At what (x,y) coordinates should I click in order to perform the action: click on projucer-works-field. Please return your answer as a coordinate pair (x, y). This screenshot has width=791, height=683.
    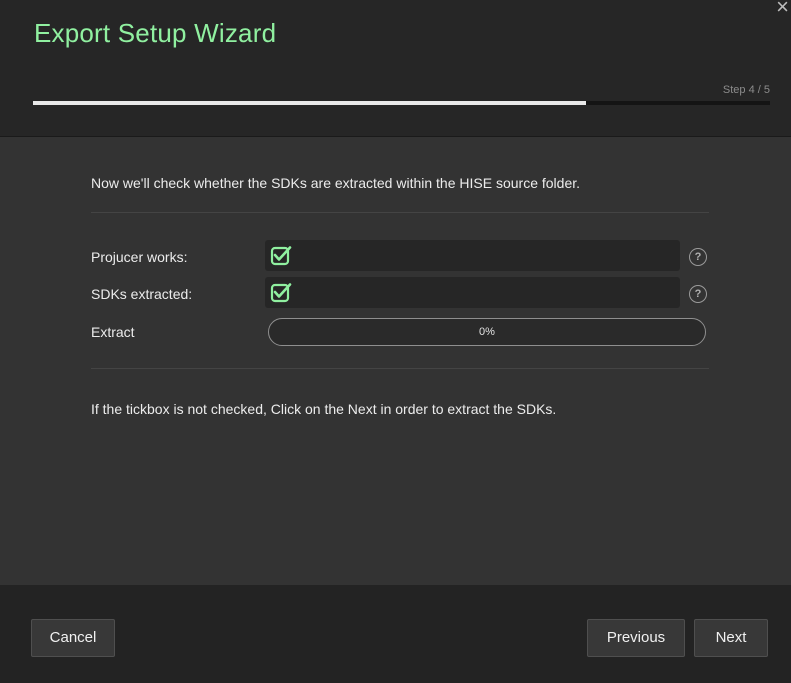
    Looking at the image, I should click on (472, 255).